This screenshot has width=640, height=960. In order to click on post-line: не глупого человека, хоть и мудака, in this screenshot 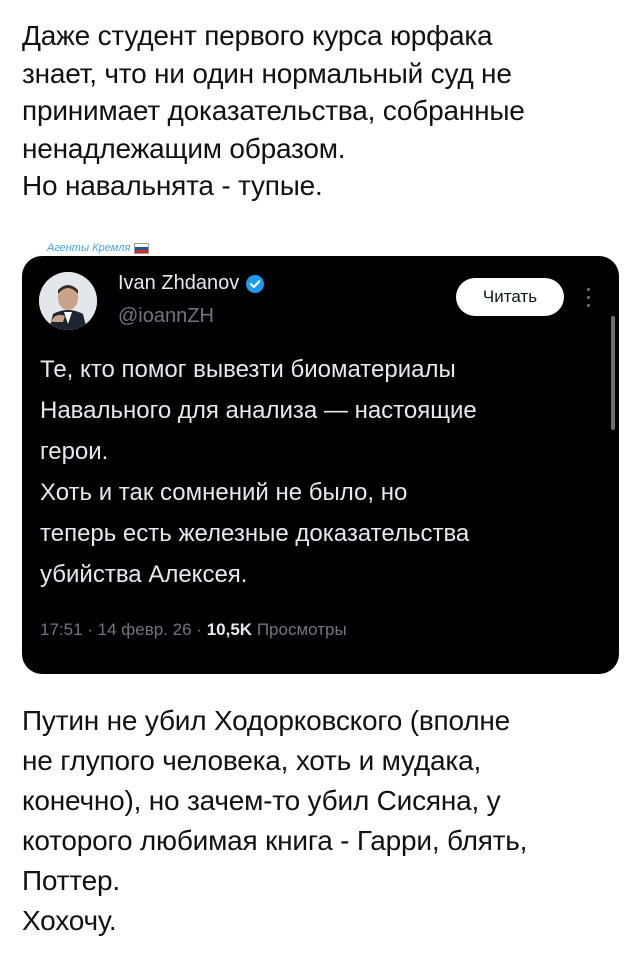, I will do `click(252, 760)`.